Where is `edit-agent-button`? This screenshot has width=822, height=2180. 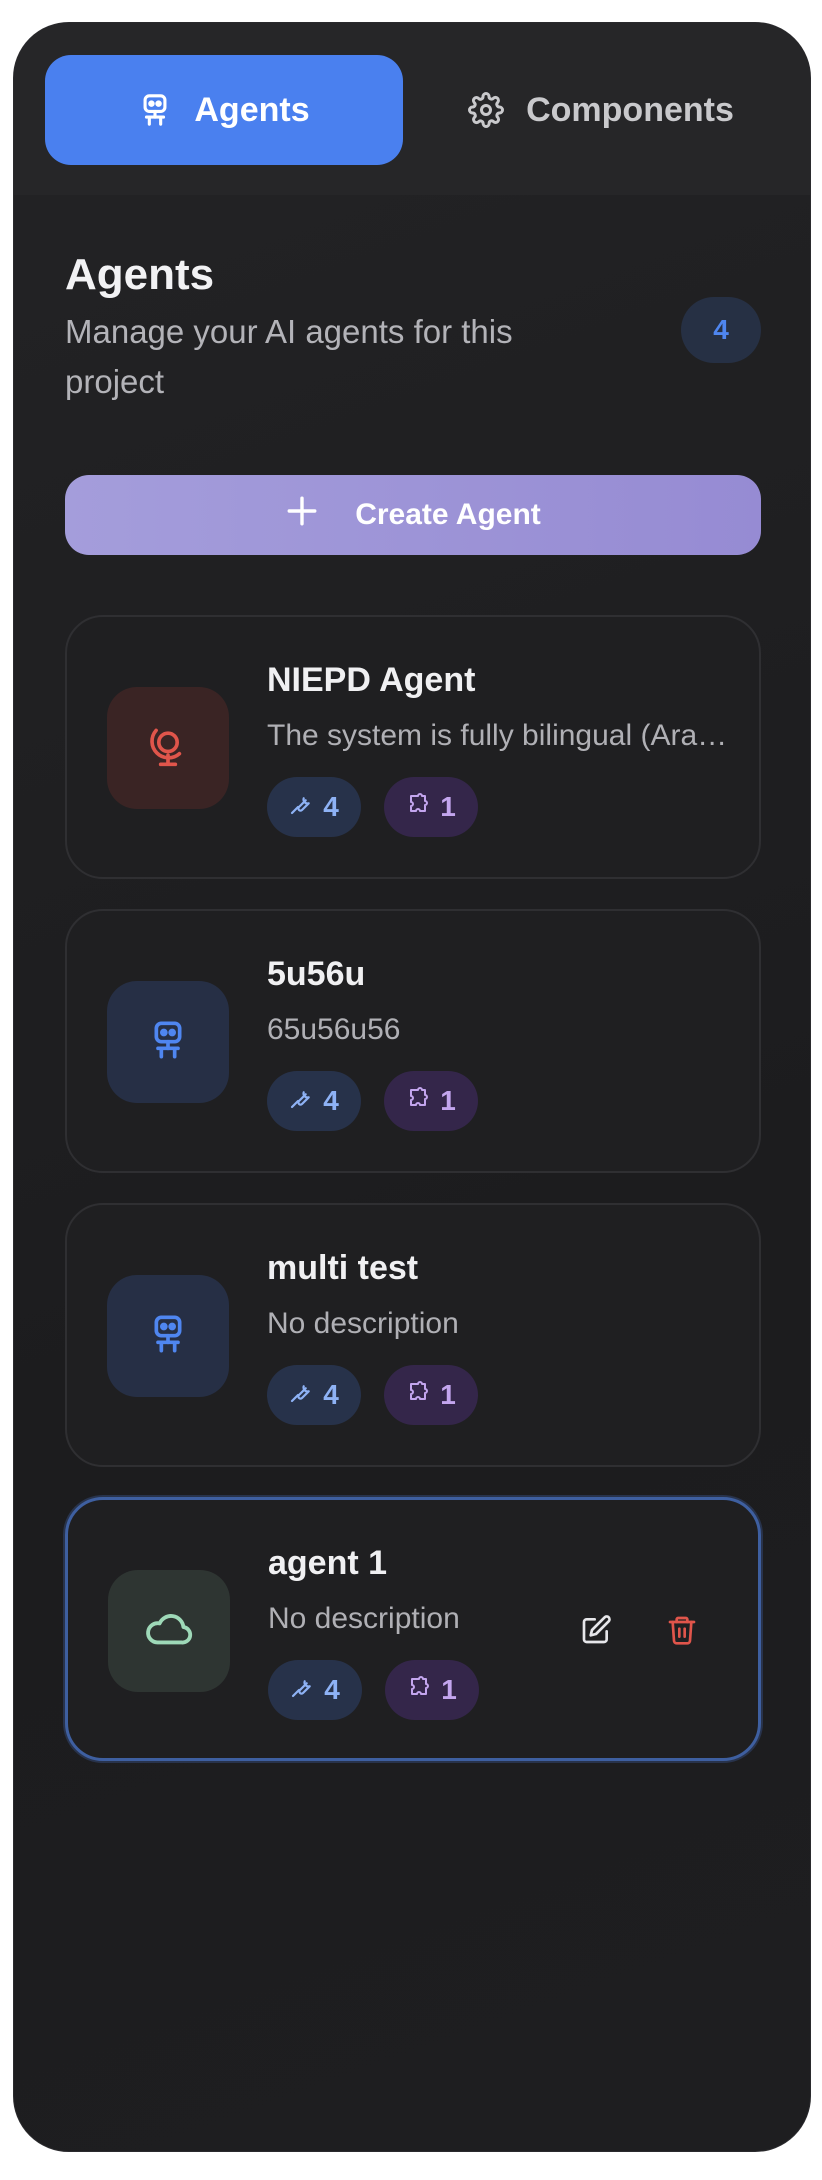 edit-agent-button is located at coordinates (596, 1632).